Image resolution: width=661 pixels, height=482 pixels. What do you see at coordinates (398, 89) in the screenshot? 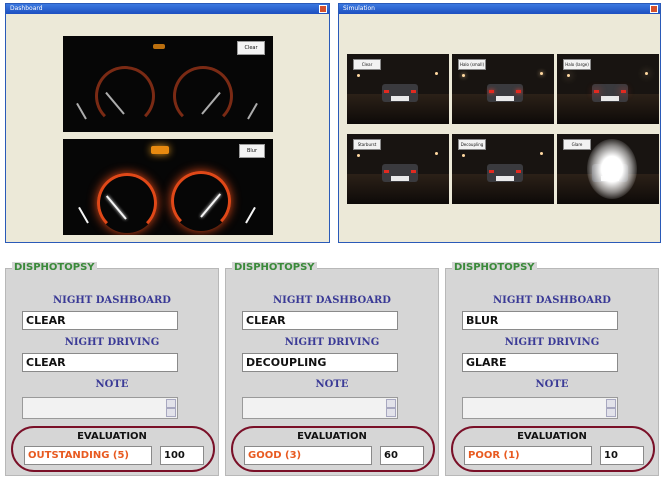
I see `driving-thumb-clear: Clear` at bounding box center [398, 89].